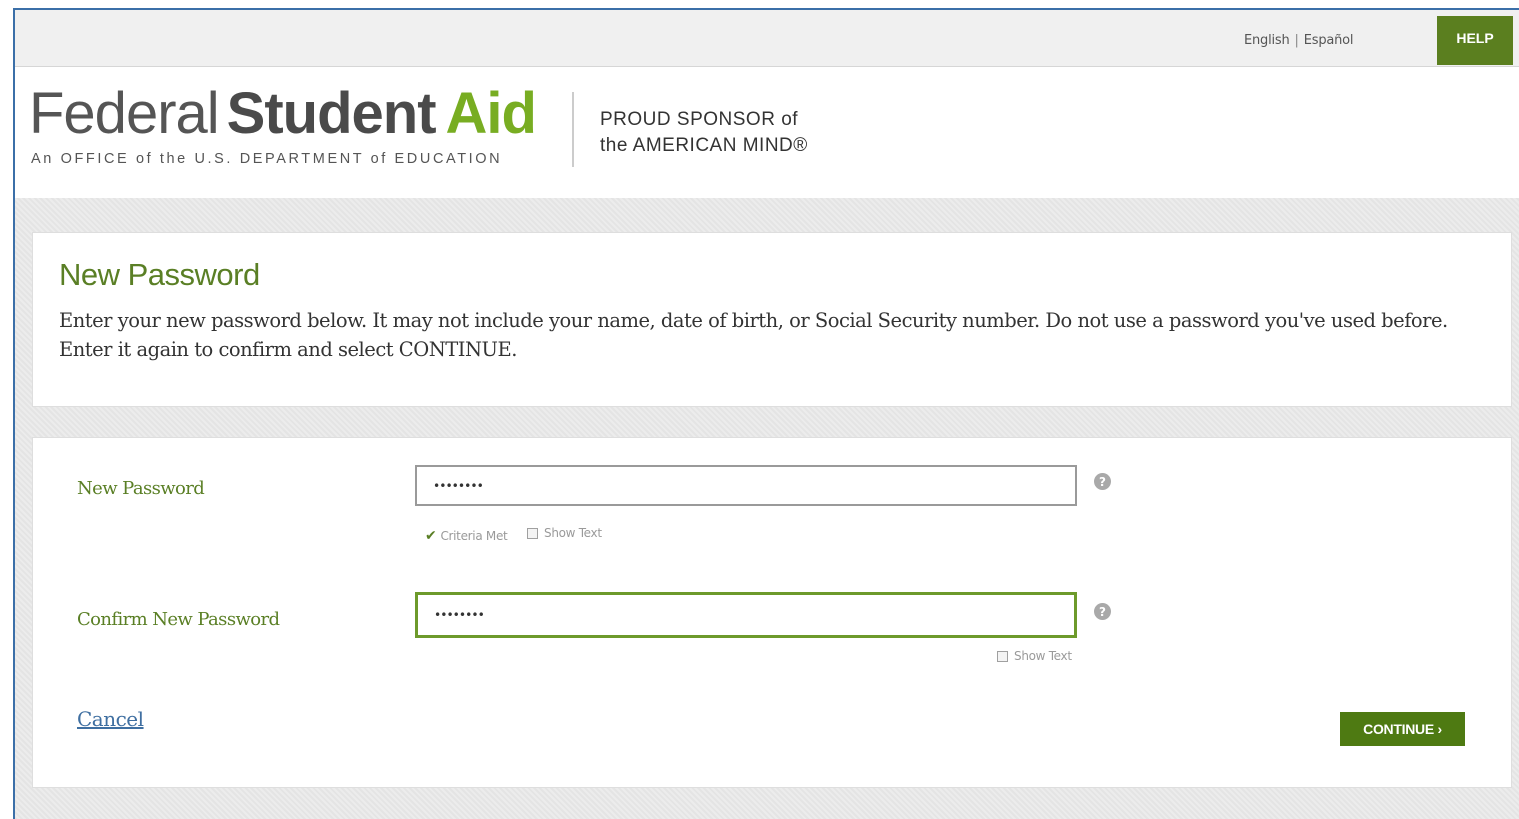  What do you see at coordinates (1267, 40) in the screenshot?
I see `language-english-link: English` at bounding box center [1267, 40].